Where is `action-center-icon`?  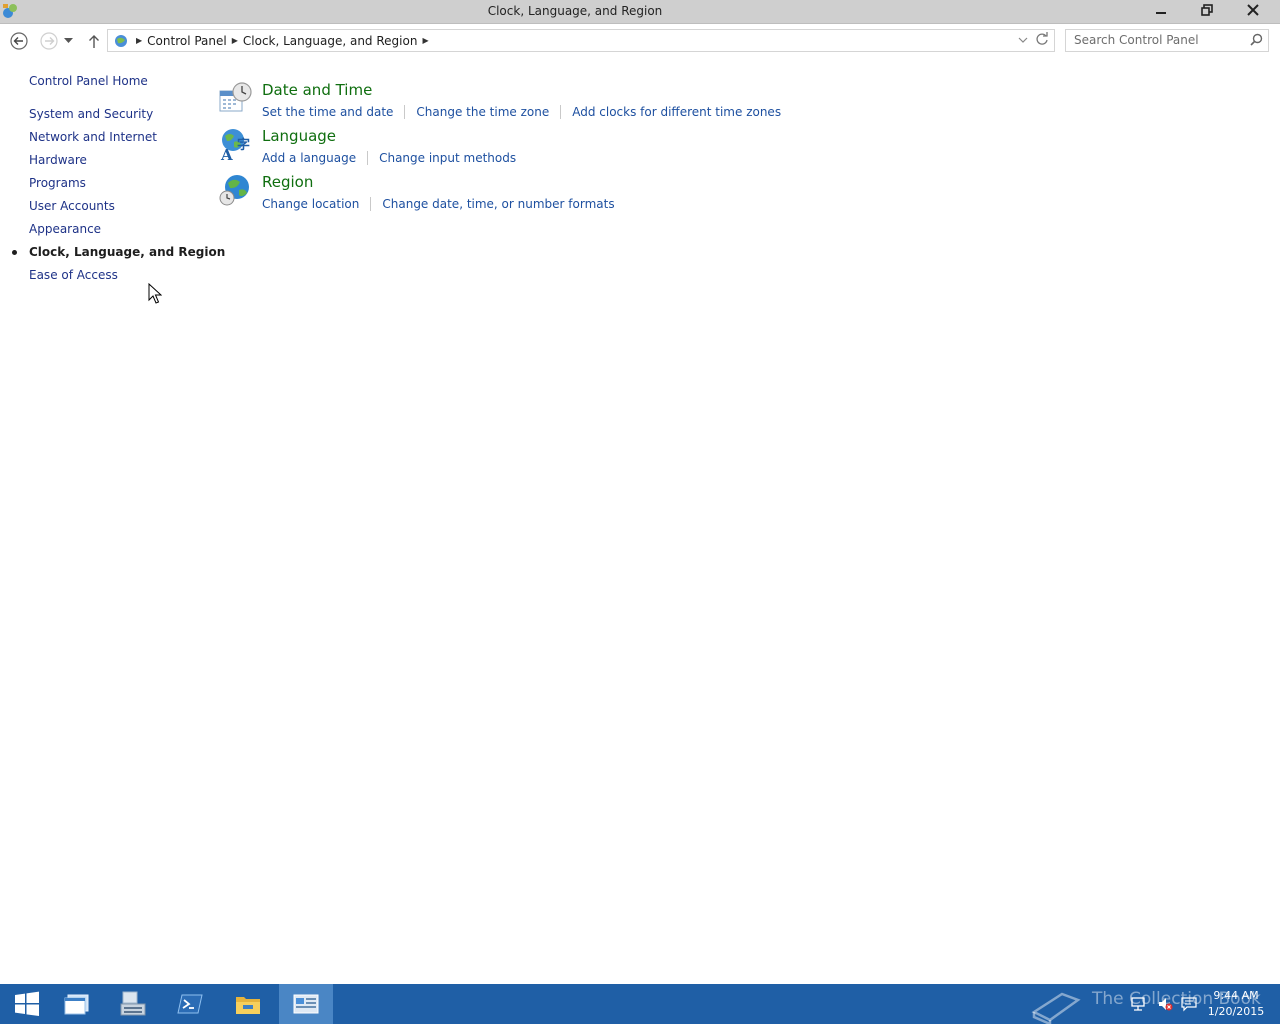
action-center-icon is located at coordinates (1189, 1004).